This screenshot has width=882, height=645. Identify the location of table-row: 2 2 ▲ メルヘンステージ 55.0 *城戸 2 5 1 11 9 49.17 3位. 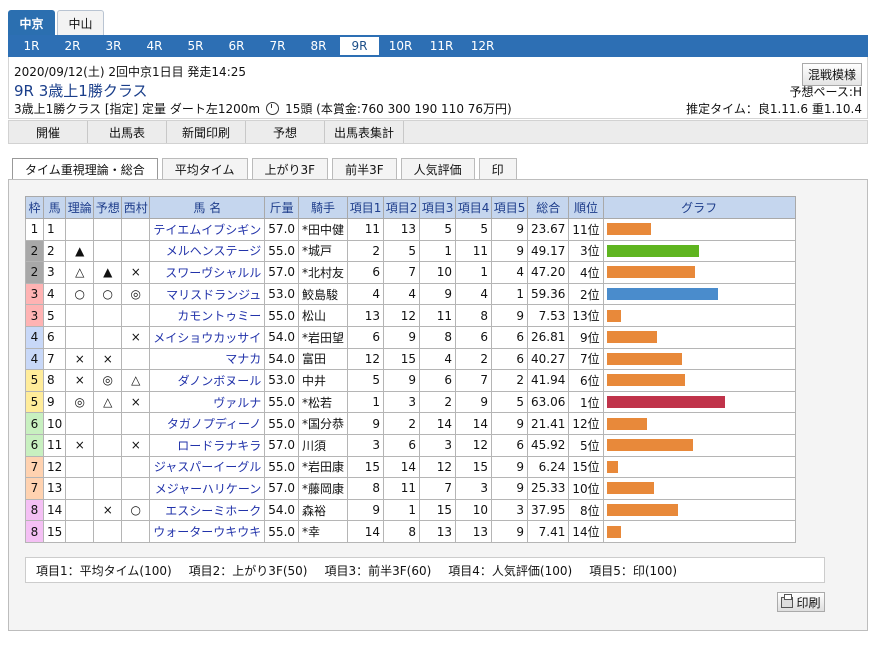
(410, 251).